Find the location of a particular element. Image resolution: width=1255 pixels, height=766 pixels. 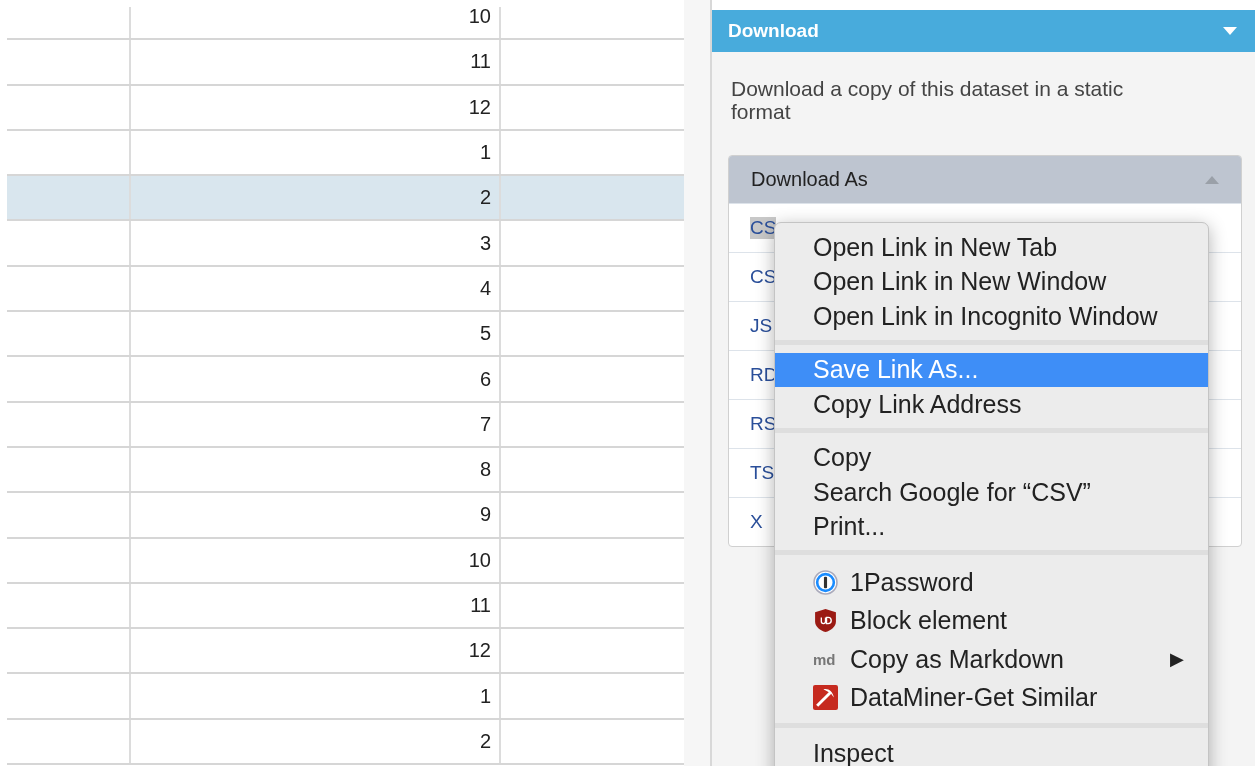

menu-item: Open Link in New Window is located at coordinates (991, 281).